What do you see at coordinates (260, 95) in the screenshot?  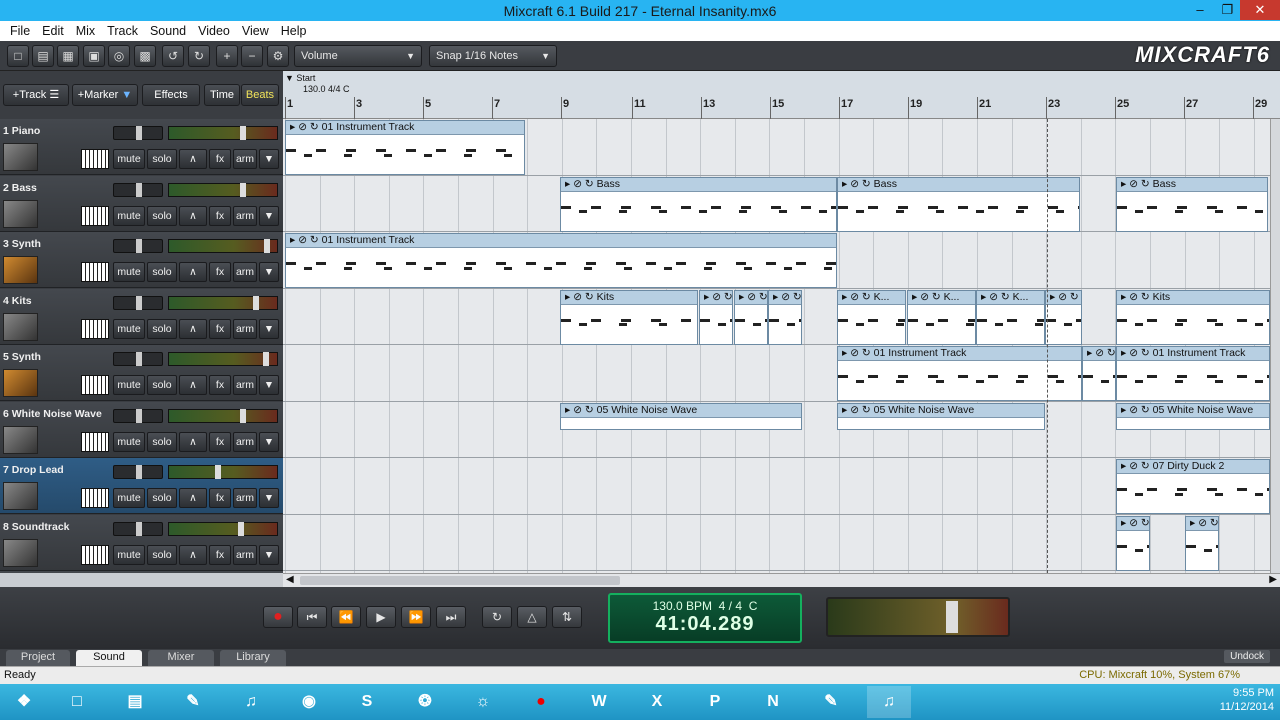 I see `beats-button: Beats` at bounding box center [260, 95].